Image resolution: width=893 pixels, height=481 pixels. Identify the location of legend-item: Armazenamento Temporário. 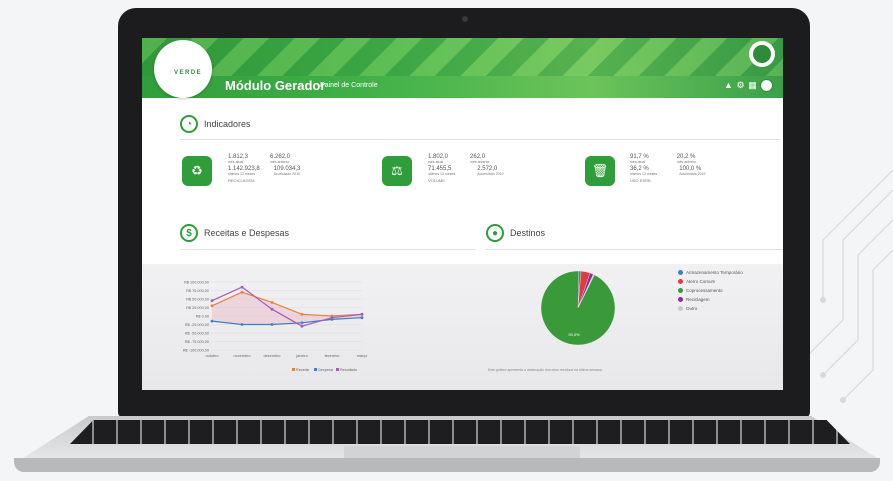
(710, 272).